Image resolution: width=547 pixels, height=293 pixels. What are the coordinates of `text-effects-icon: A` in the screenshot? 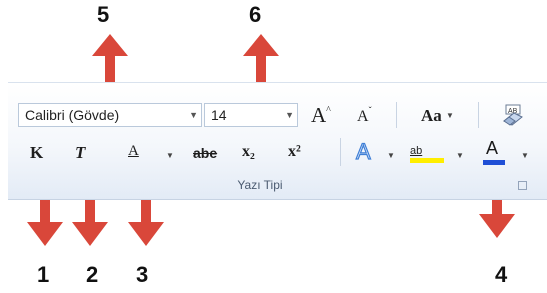 It's located at (363, 151).